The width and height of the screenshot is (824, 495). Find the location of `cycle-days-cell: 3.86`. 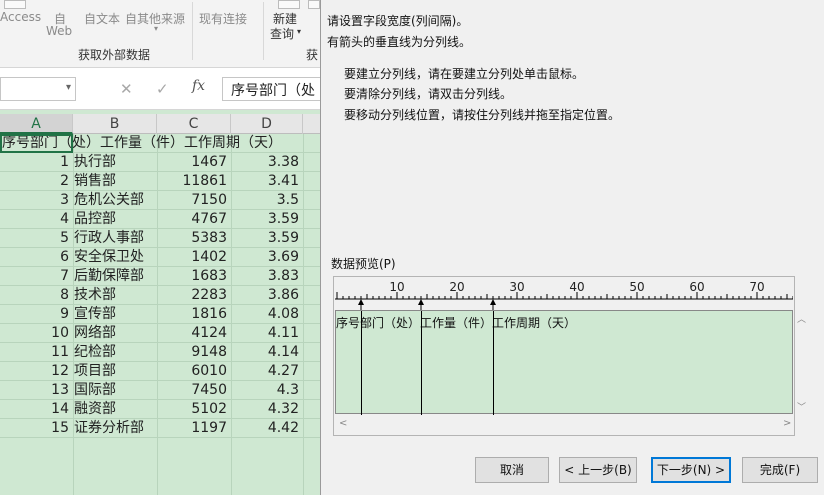

cycle-days-cell: 3.86 is located at coordinates (267, 295).